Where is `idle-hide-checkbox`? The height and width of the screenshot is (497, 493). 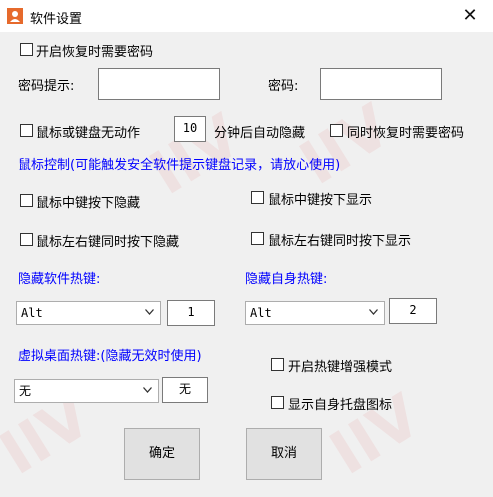 idle-hide-checkbox is located at coordinates (26, 130).